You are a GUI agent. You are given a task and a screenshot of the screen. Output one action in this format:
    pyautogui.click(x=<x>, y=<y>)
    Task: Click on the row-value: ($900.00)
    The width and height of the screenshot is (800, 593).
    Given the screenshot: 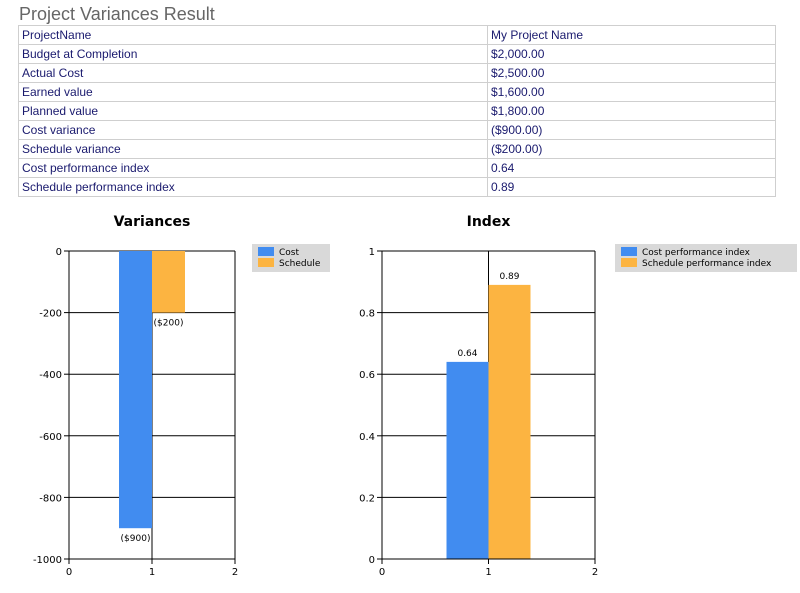 What is the action you would take?
    pyautogui.click(x=631, y=130)
    